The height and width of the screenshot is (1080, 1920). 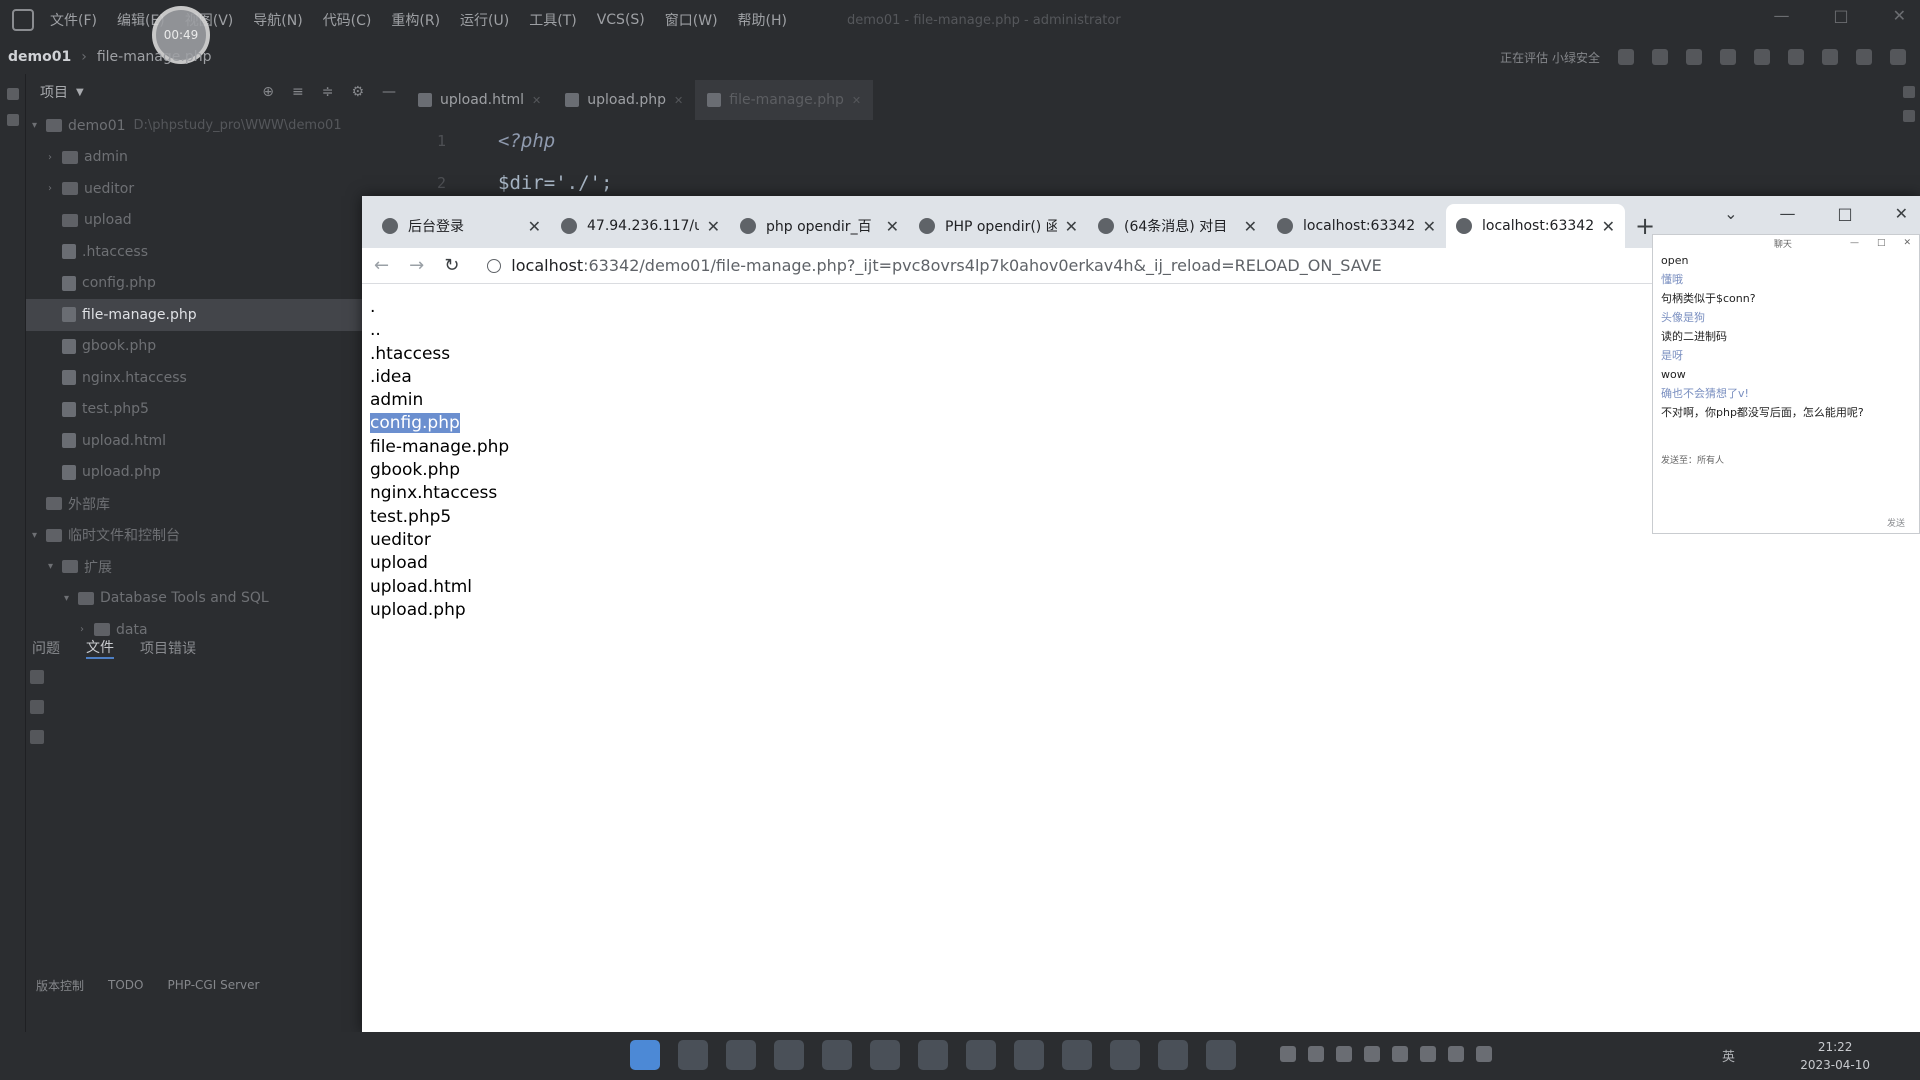 I want to click on editor-tab-upload-html: upload.html ✕, so click(x=479, y=100).